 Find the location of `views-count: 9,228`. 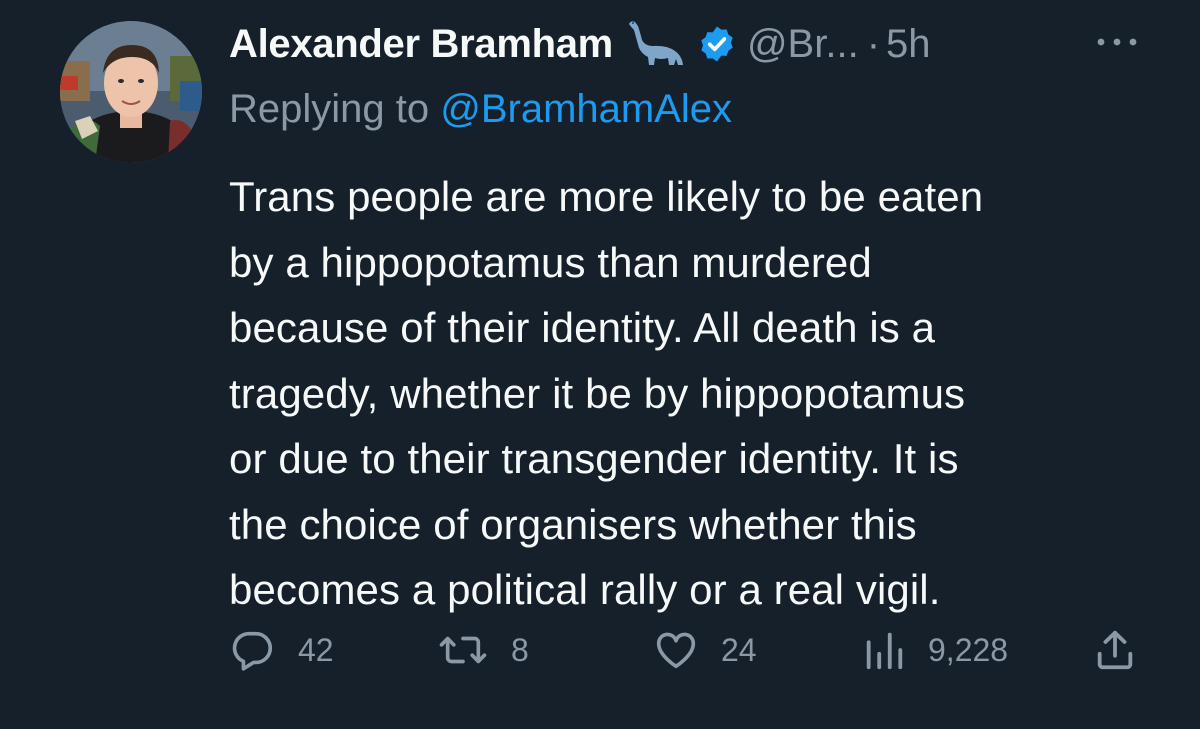

views-count: 9,228 is located at coordinates (968, 649).